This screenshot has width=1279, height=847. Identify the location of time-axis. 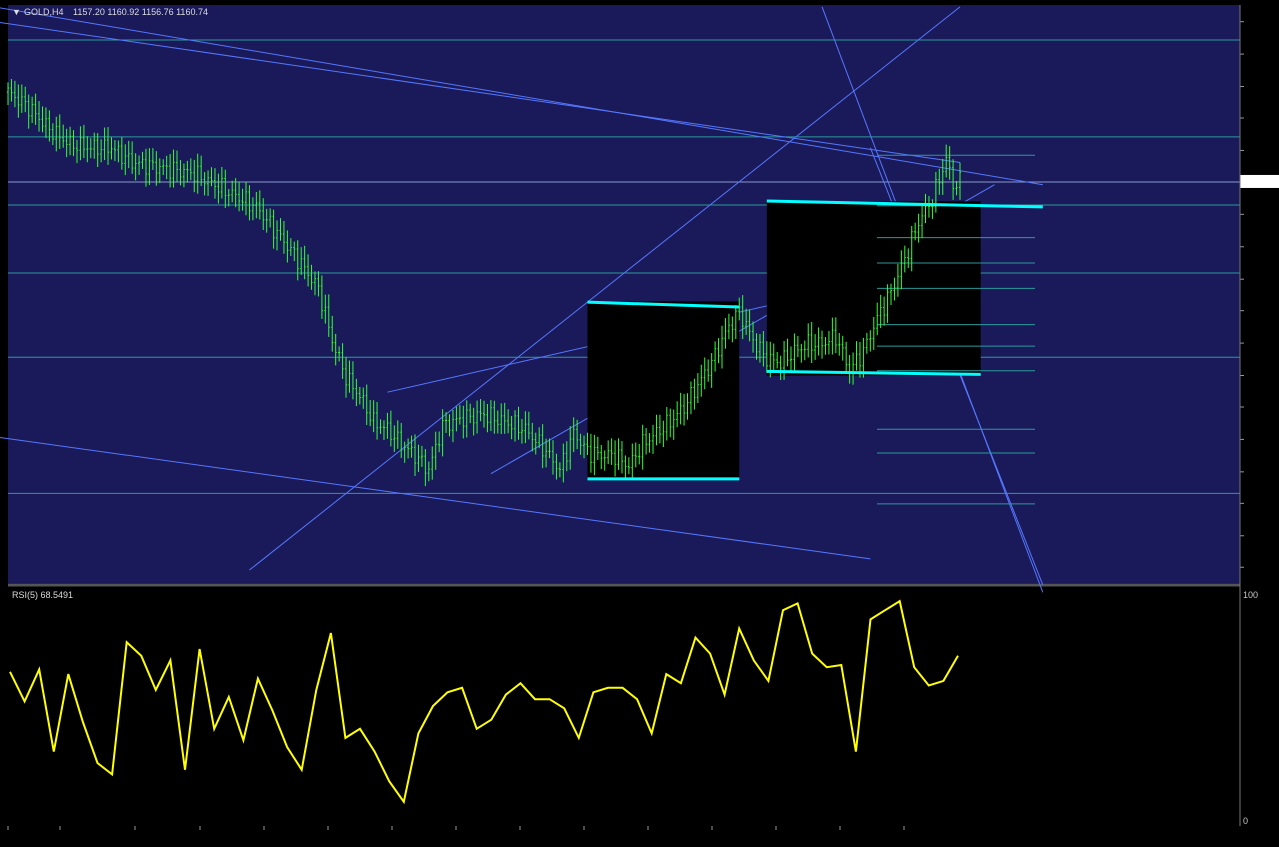
(456, 828).